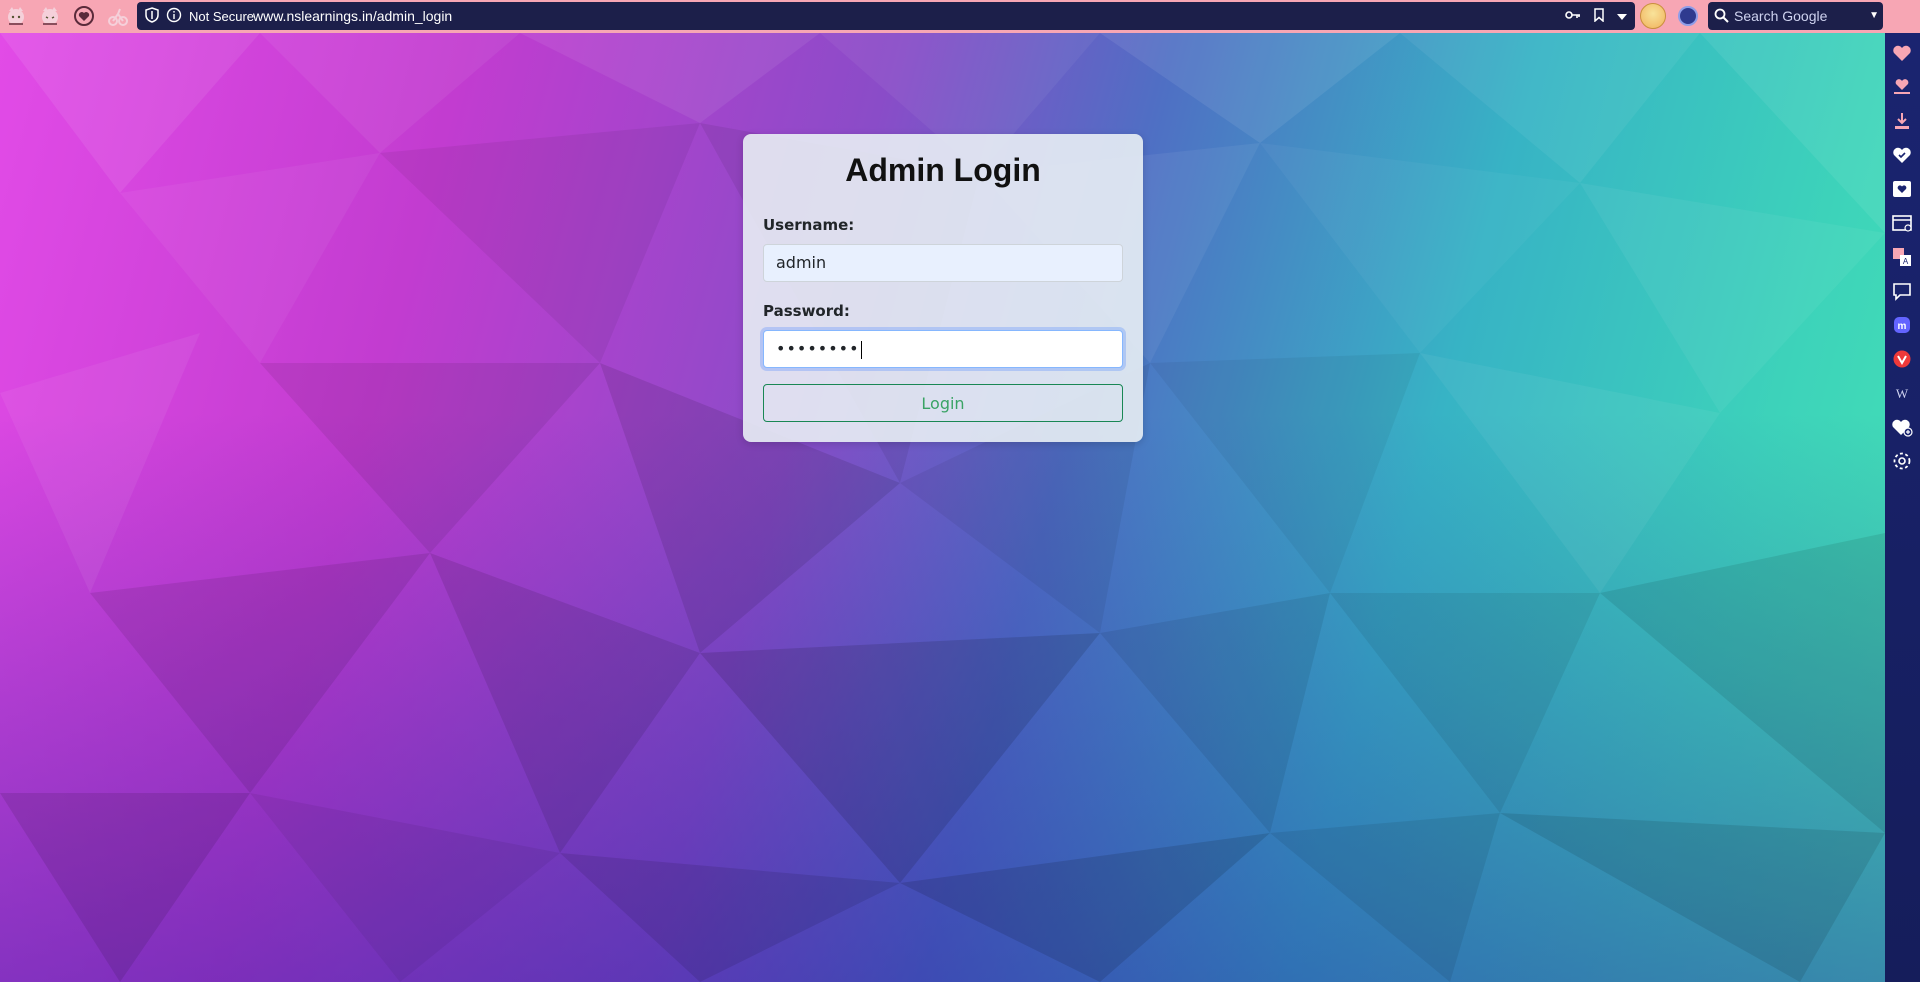 The width and height of the screenshot is (1920, 982). What do you see at coordinates (1906, 261) in the screenshot?
I see `svg-text: A` at bounding box center [1906, 261].